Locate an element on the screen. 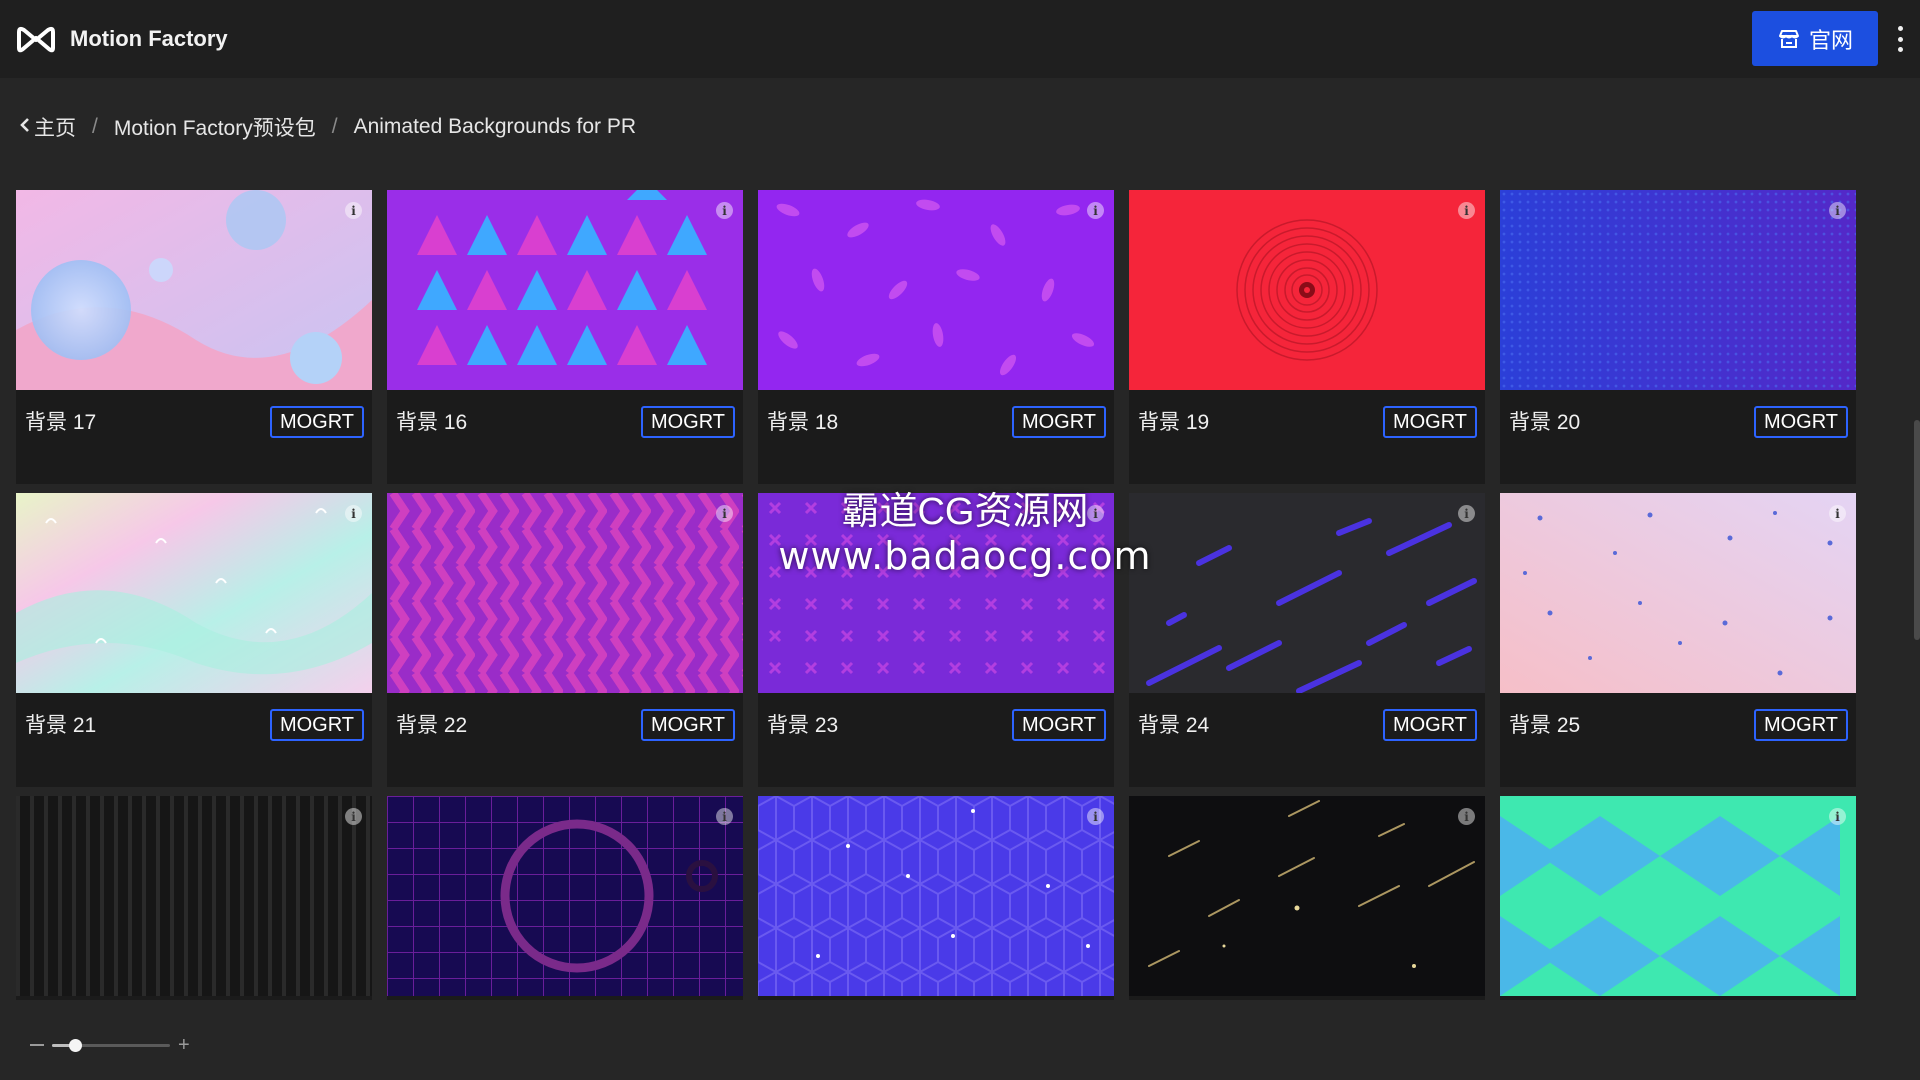 The width and height of the screenshot is (1920, 1080). app-name: Motion Factory is located at coordinates (149, 38).